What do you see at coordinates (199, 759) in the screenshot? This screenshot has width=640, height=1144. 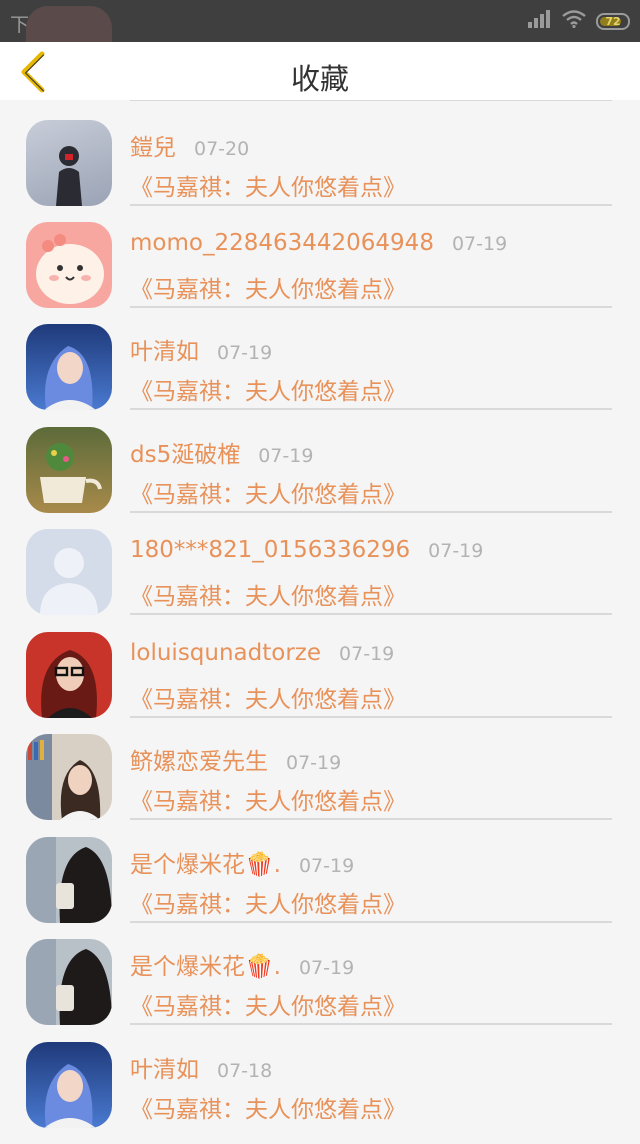 I see `username: 鲚嫘恋爱先生` at bounding box center [199, 759].